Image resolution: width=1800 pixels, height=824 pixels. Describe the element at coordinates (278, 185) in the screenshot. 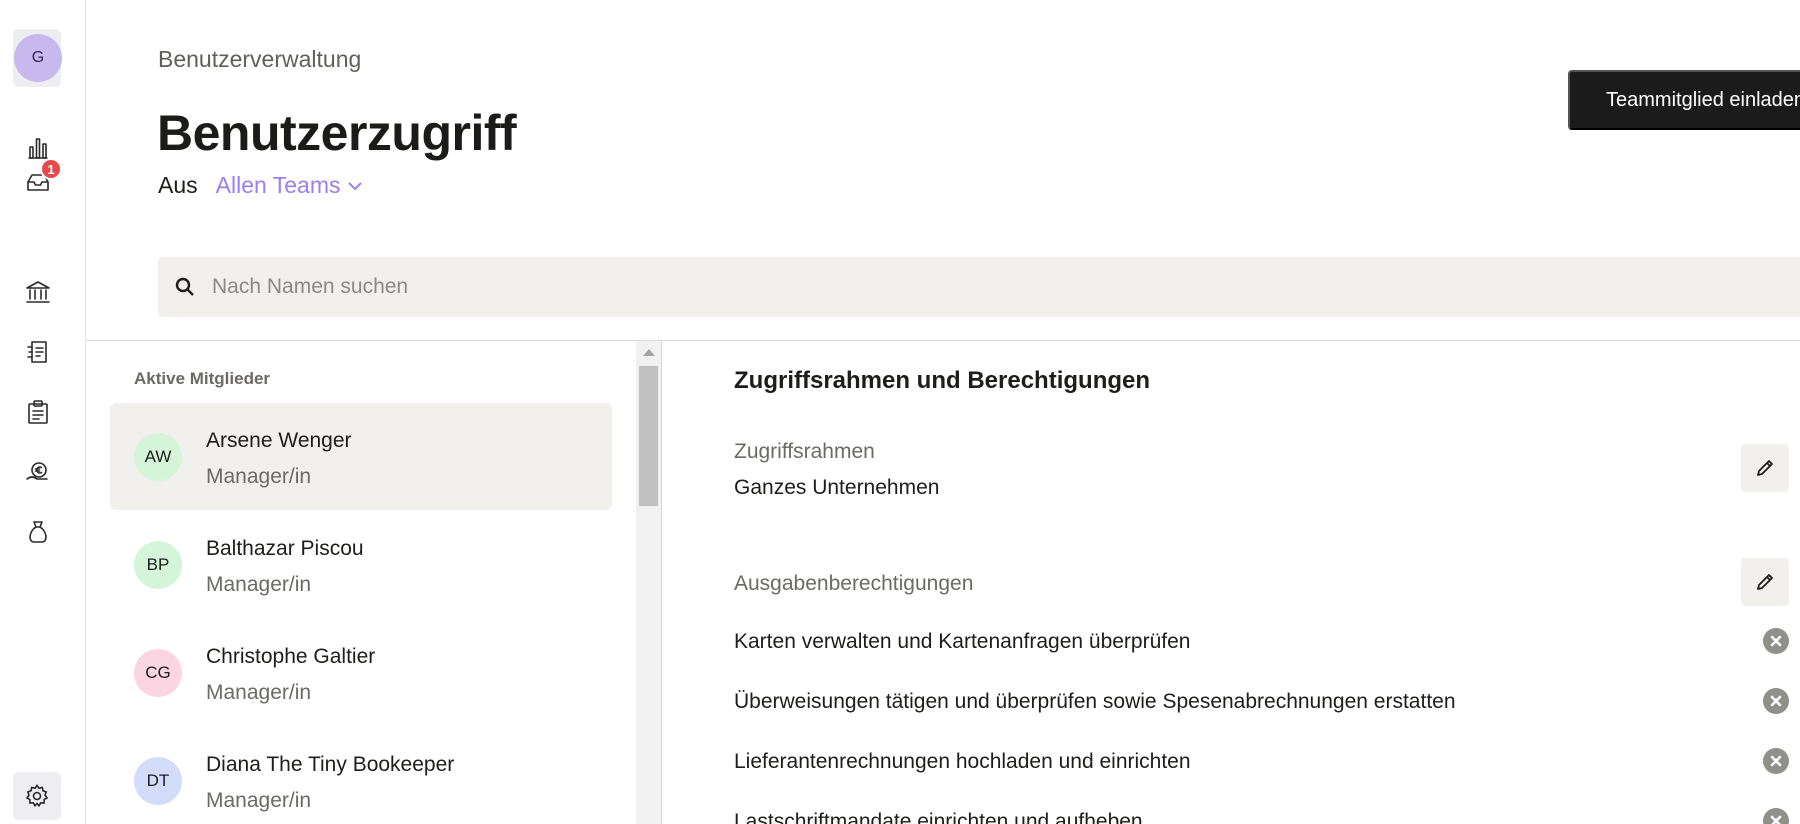

I see `team-scope-value: Allen Teams` at that location.